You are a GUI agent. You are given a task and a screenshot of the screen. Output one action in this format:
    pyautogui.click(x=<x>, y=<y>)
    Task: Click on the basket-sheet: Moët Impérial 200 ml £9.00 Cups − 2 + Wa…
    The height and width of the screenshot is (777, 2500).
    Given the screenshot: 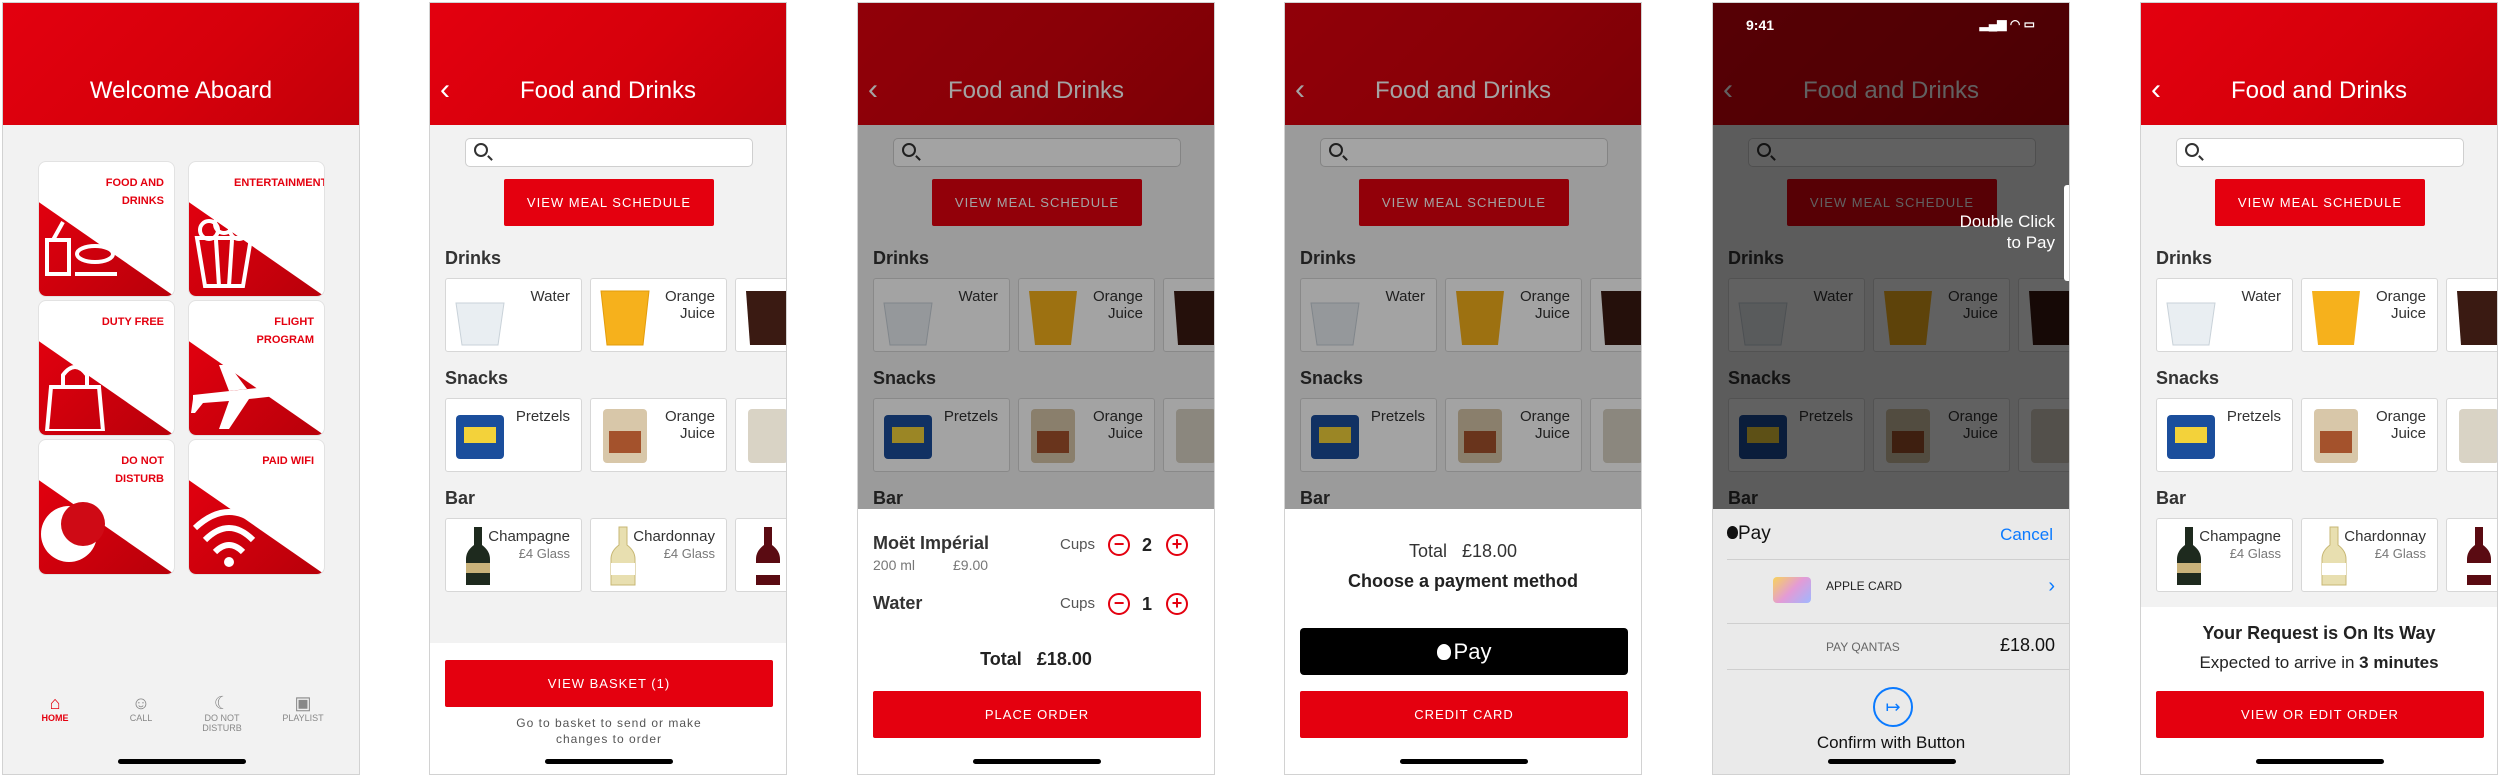 What is the action you would take?
    pyautogui.click(x=1036, y=641)
    